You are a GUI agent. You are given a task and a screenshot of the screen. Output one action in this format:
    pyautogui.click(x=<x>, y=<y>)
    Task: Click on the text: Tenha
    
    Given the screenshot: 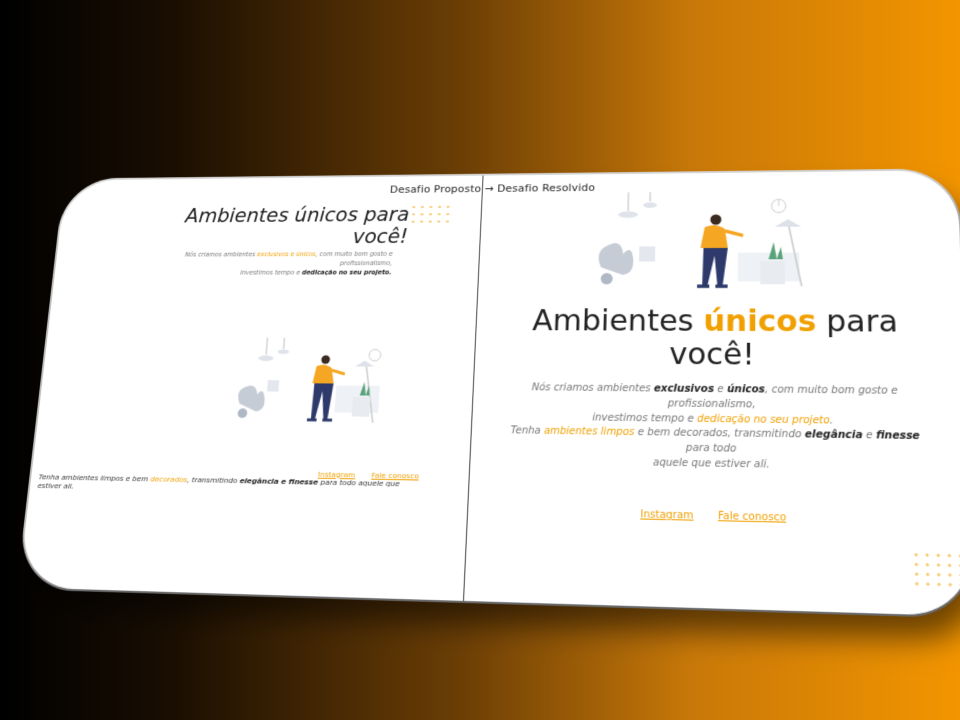 What is the action you would take?
    pyautogui.click(x=527, y=431)
    